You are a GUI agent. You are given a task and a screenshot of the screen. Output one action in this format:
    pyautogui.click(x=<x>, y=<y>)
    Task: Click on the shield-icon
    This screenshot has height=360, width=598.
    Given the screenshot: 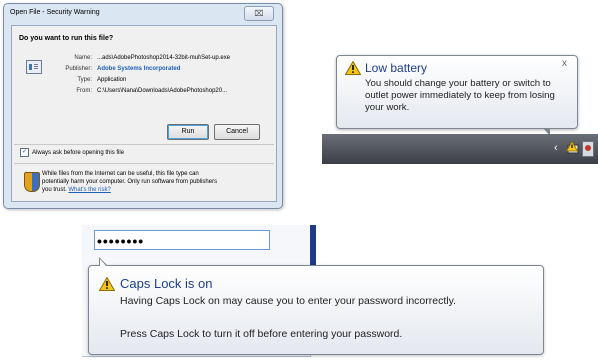 What is the action you would take?
    pyautogui.click(x=32, y=182)
    